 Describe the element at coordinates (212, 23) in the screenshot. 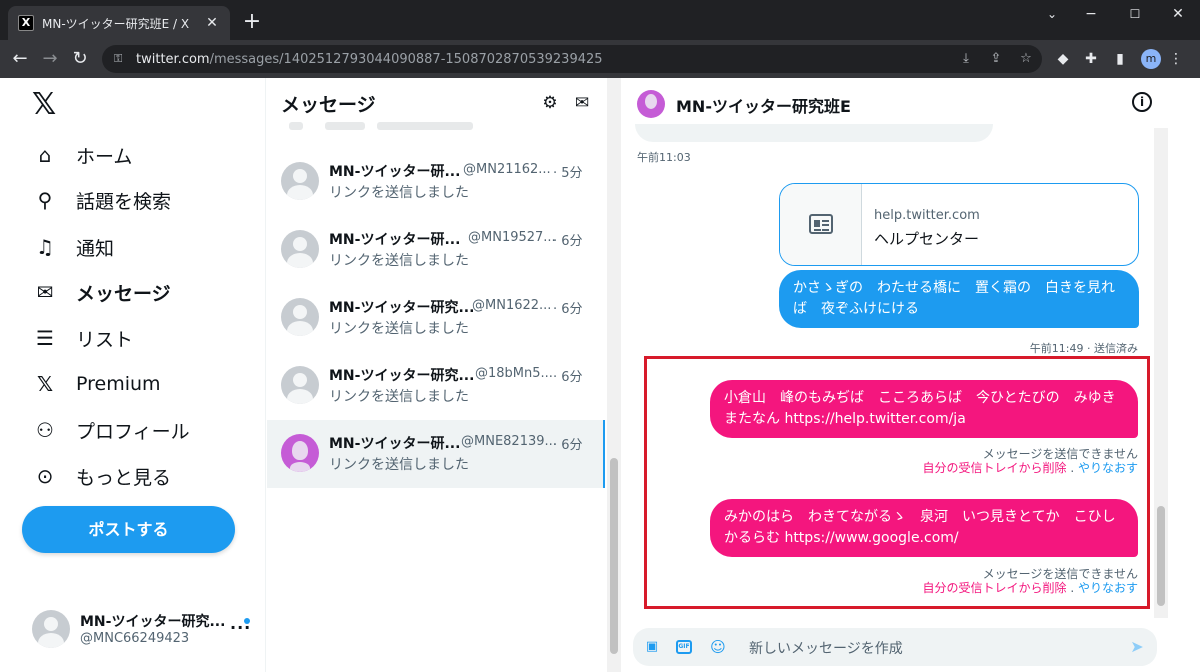

I see `close-tab-icon: ✕` at that location.